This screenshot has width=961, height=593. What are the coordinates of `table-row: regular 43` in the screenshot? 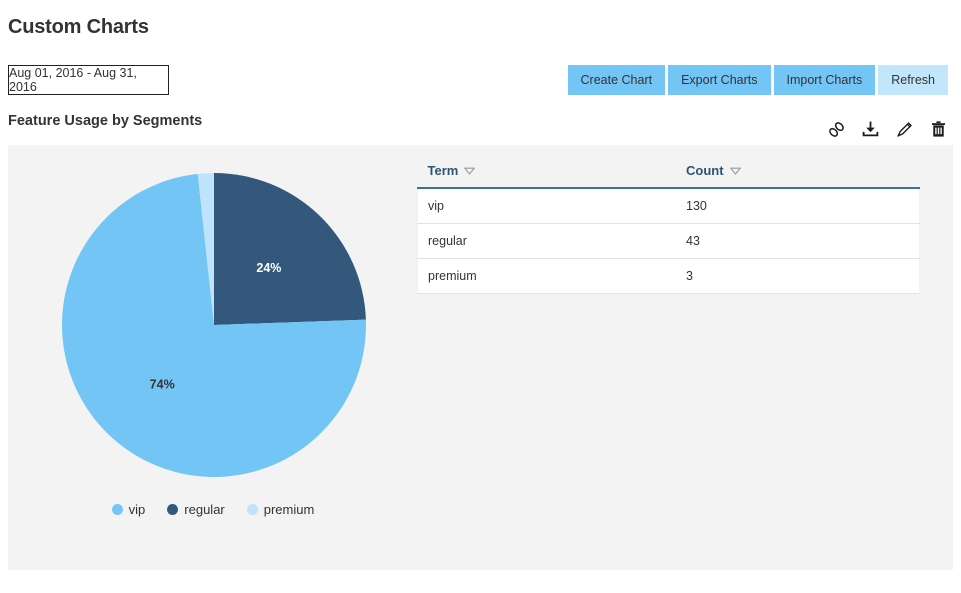 It's located at (668, 241).